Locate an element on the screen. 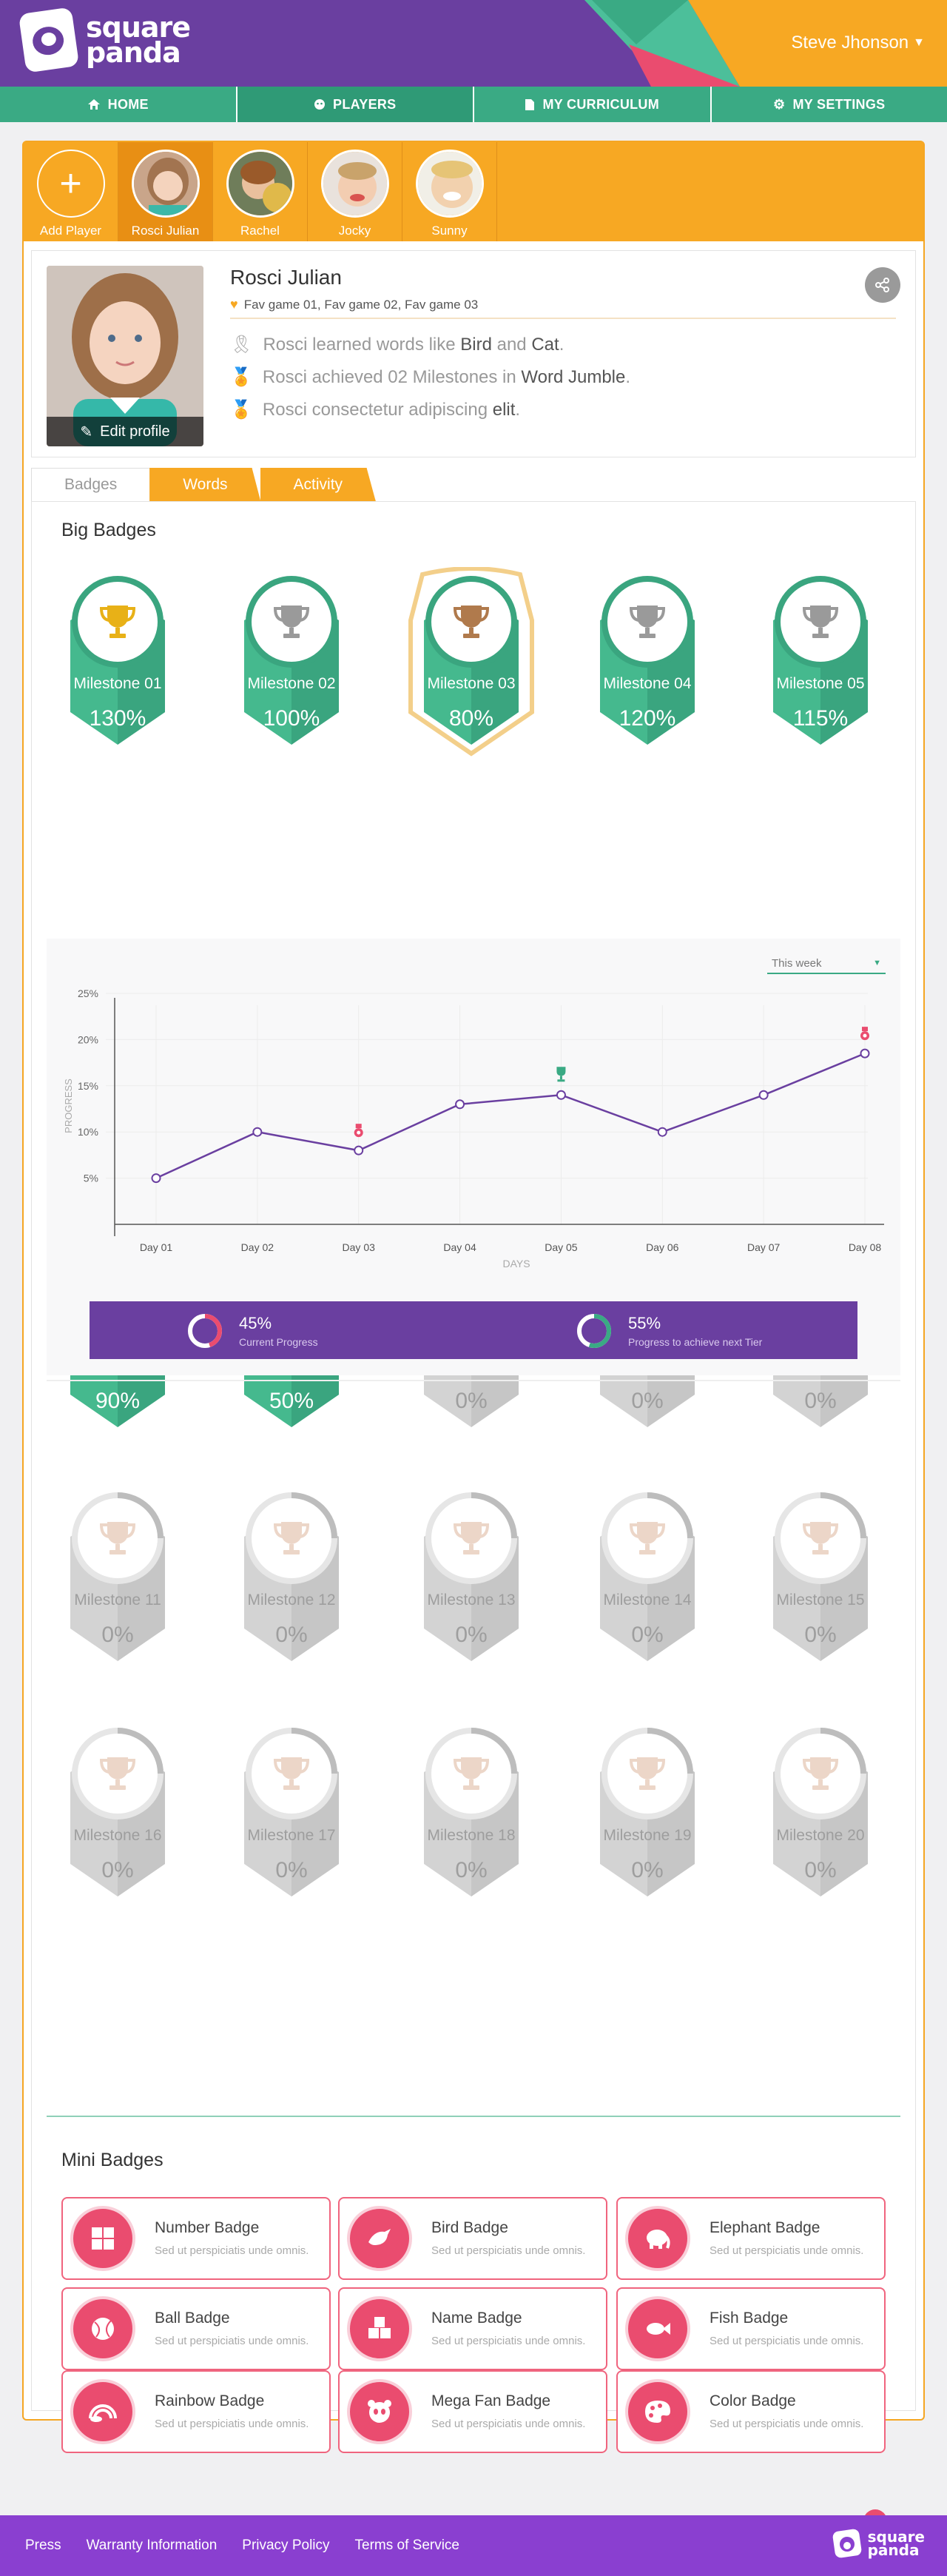 The image size is (947, 2576). milestone-badge: Milestone 05 115% is located at coordinates (821, 664).